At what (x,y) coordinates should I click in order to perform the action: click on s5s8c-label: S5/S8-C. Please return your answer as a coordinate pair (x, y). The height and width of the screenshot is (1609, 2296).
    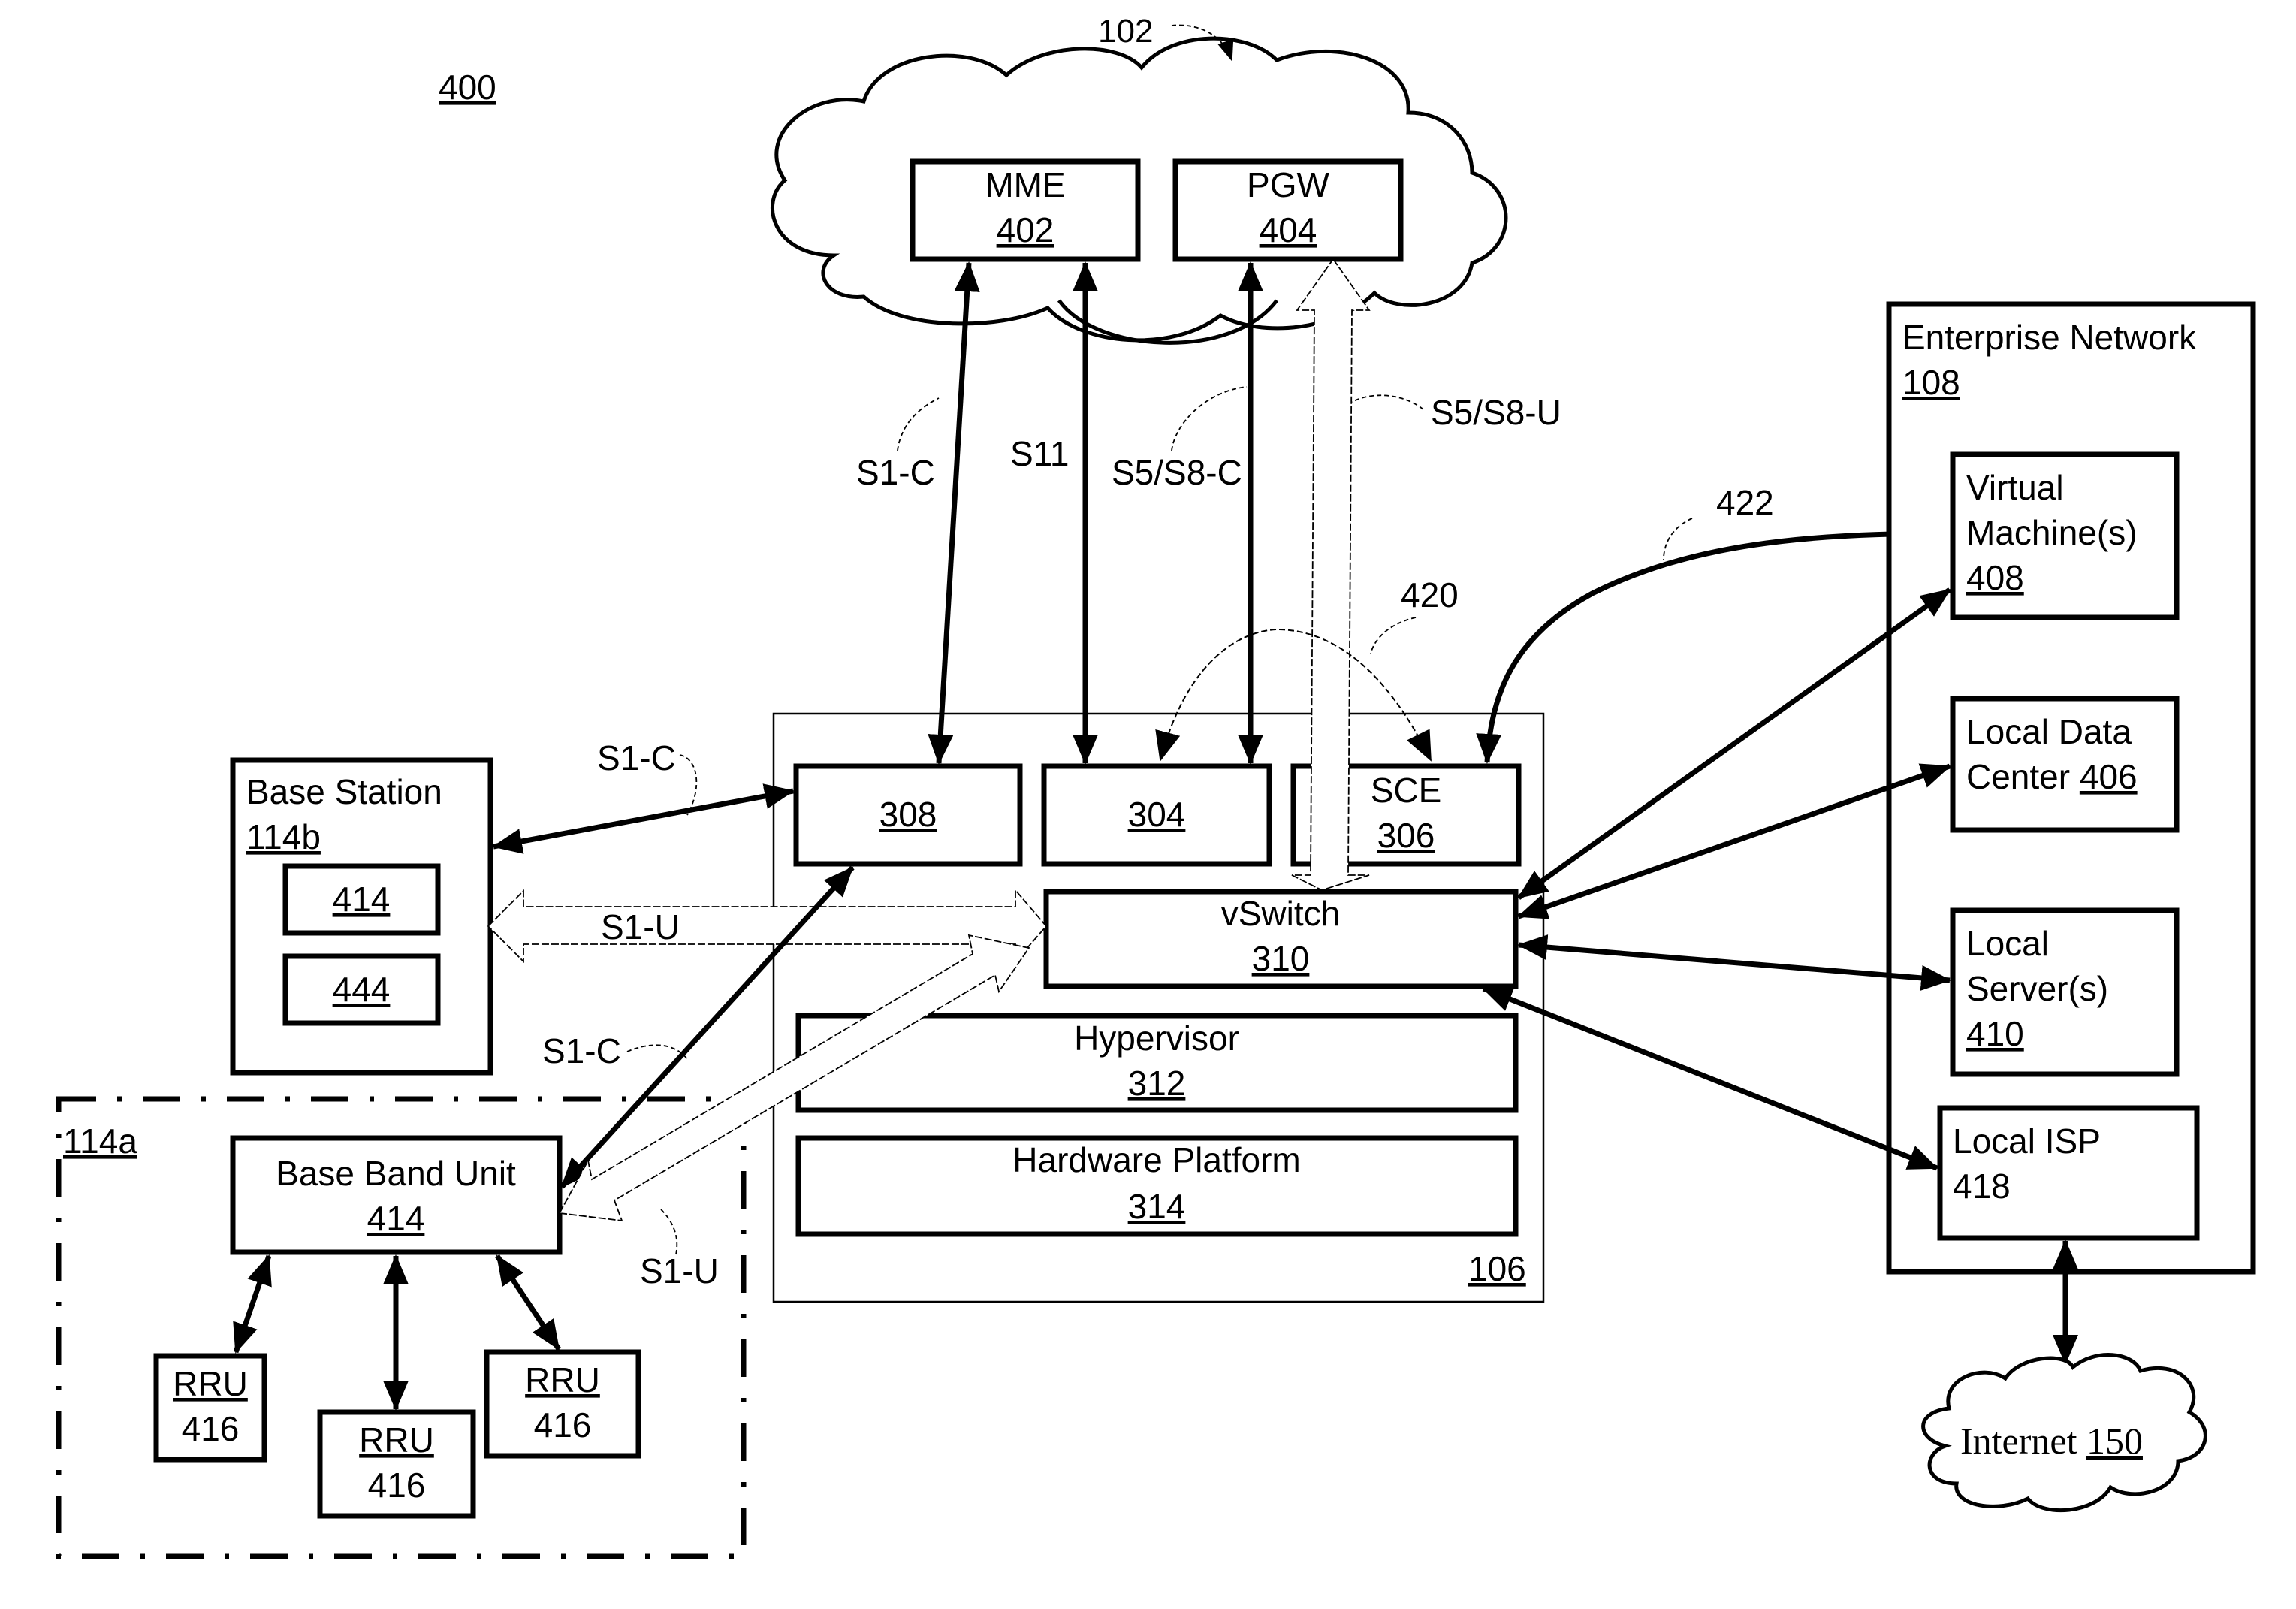
    Looking at the image, I should click on (1177, 472).